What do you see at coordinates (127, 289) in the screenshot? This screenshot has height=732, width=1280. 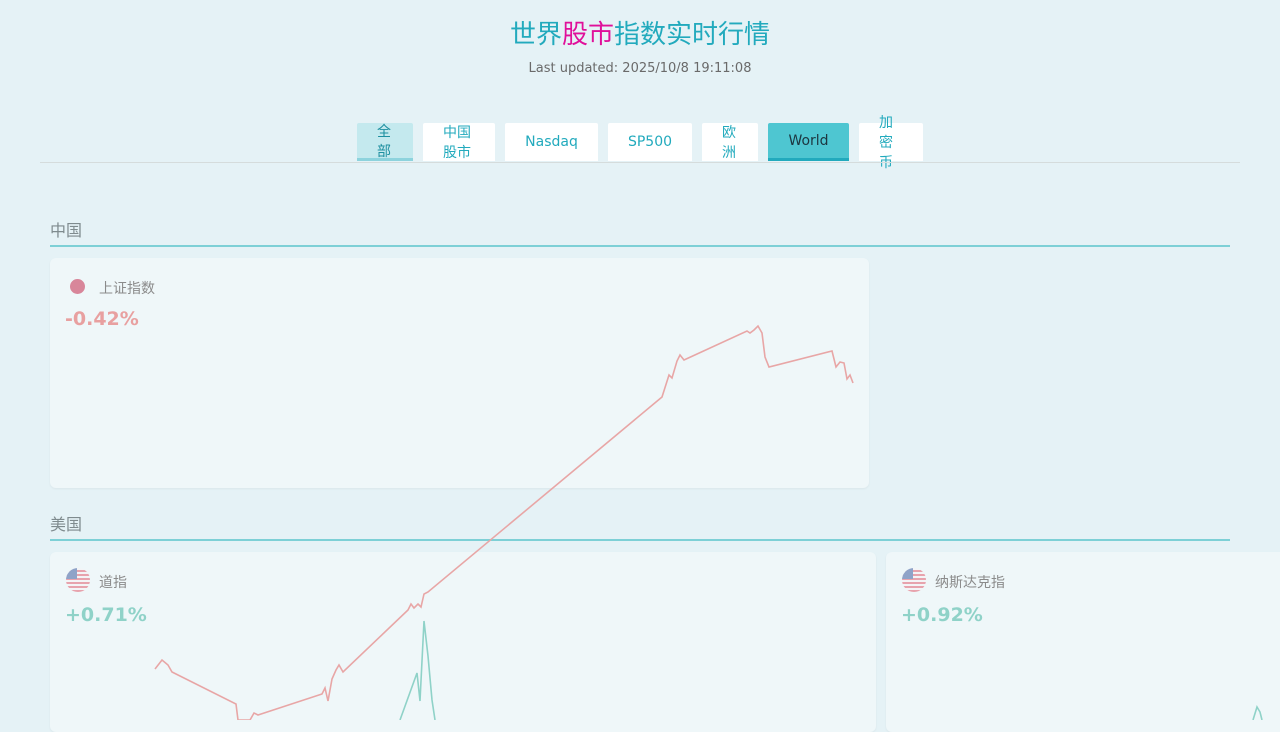 I see `card-name: 上证指数` at bounding box center [127, 289].